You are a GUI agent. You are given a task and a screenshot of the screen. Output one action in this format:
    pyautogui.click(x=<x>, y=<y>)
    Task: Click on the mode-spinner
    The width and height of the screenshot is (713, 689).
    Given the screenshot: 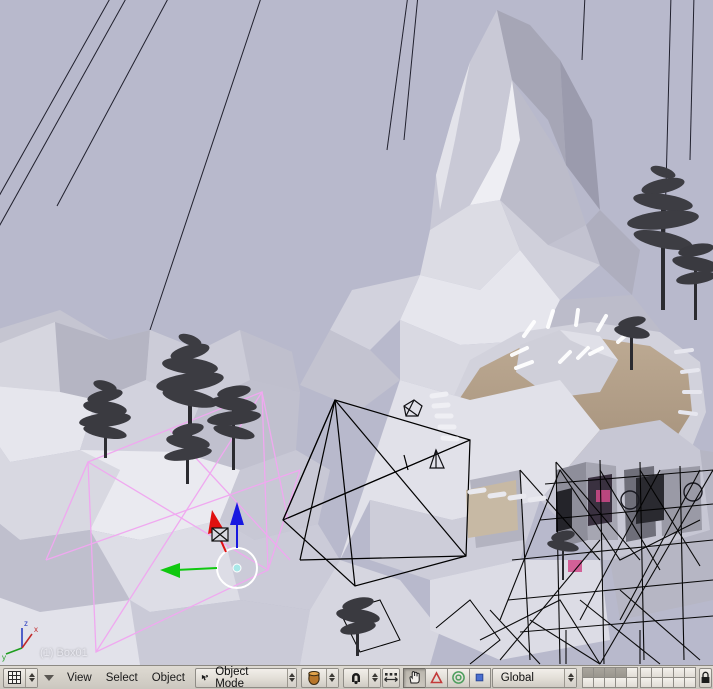 What is the action you would take?
    pyautogui.click(x=291, y=677)
    